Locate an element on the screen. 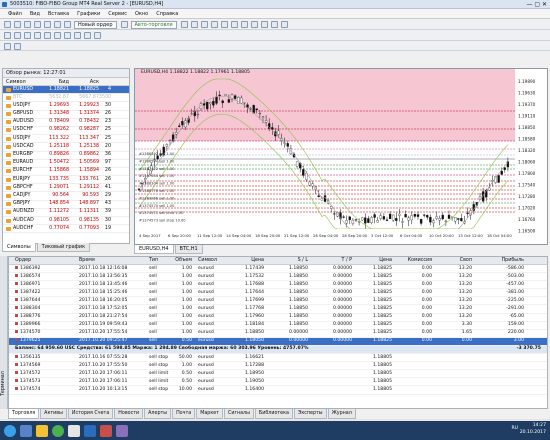 The width and height of the screenshot is (550, 440). terminal-col: S / L is located at coordinates (286, 261).